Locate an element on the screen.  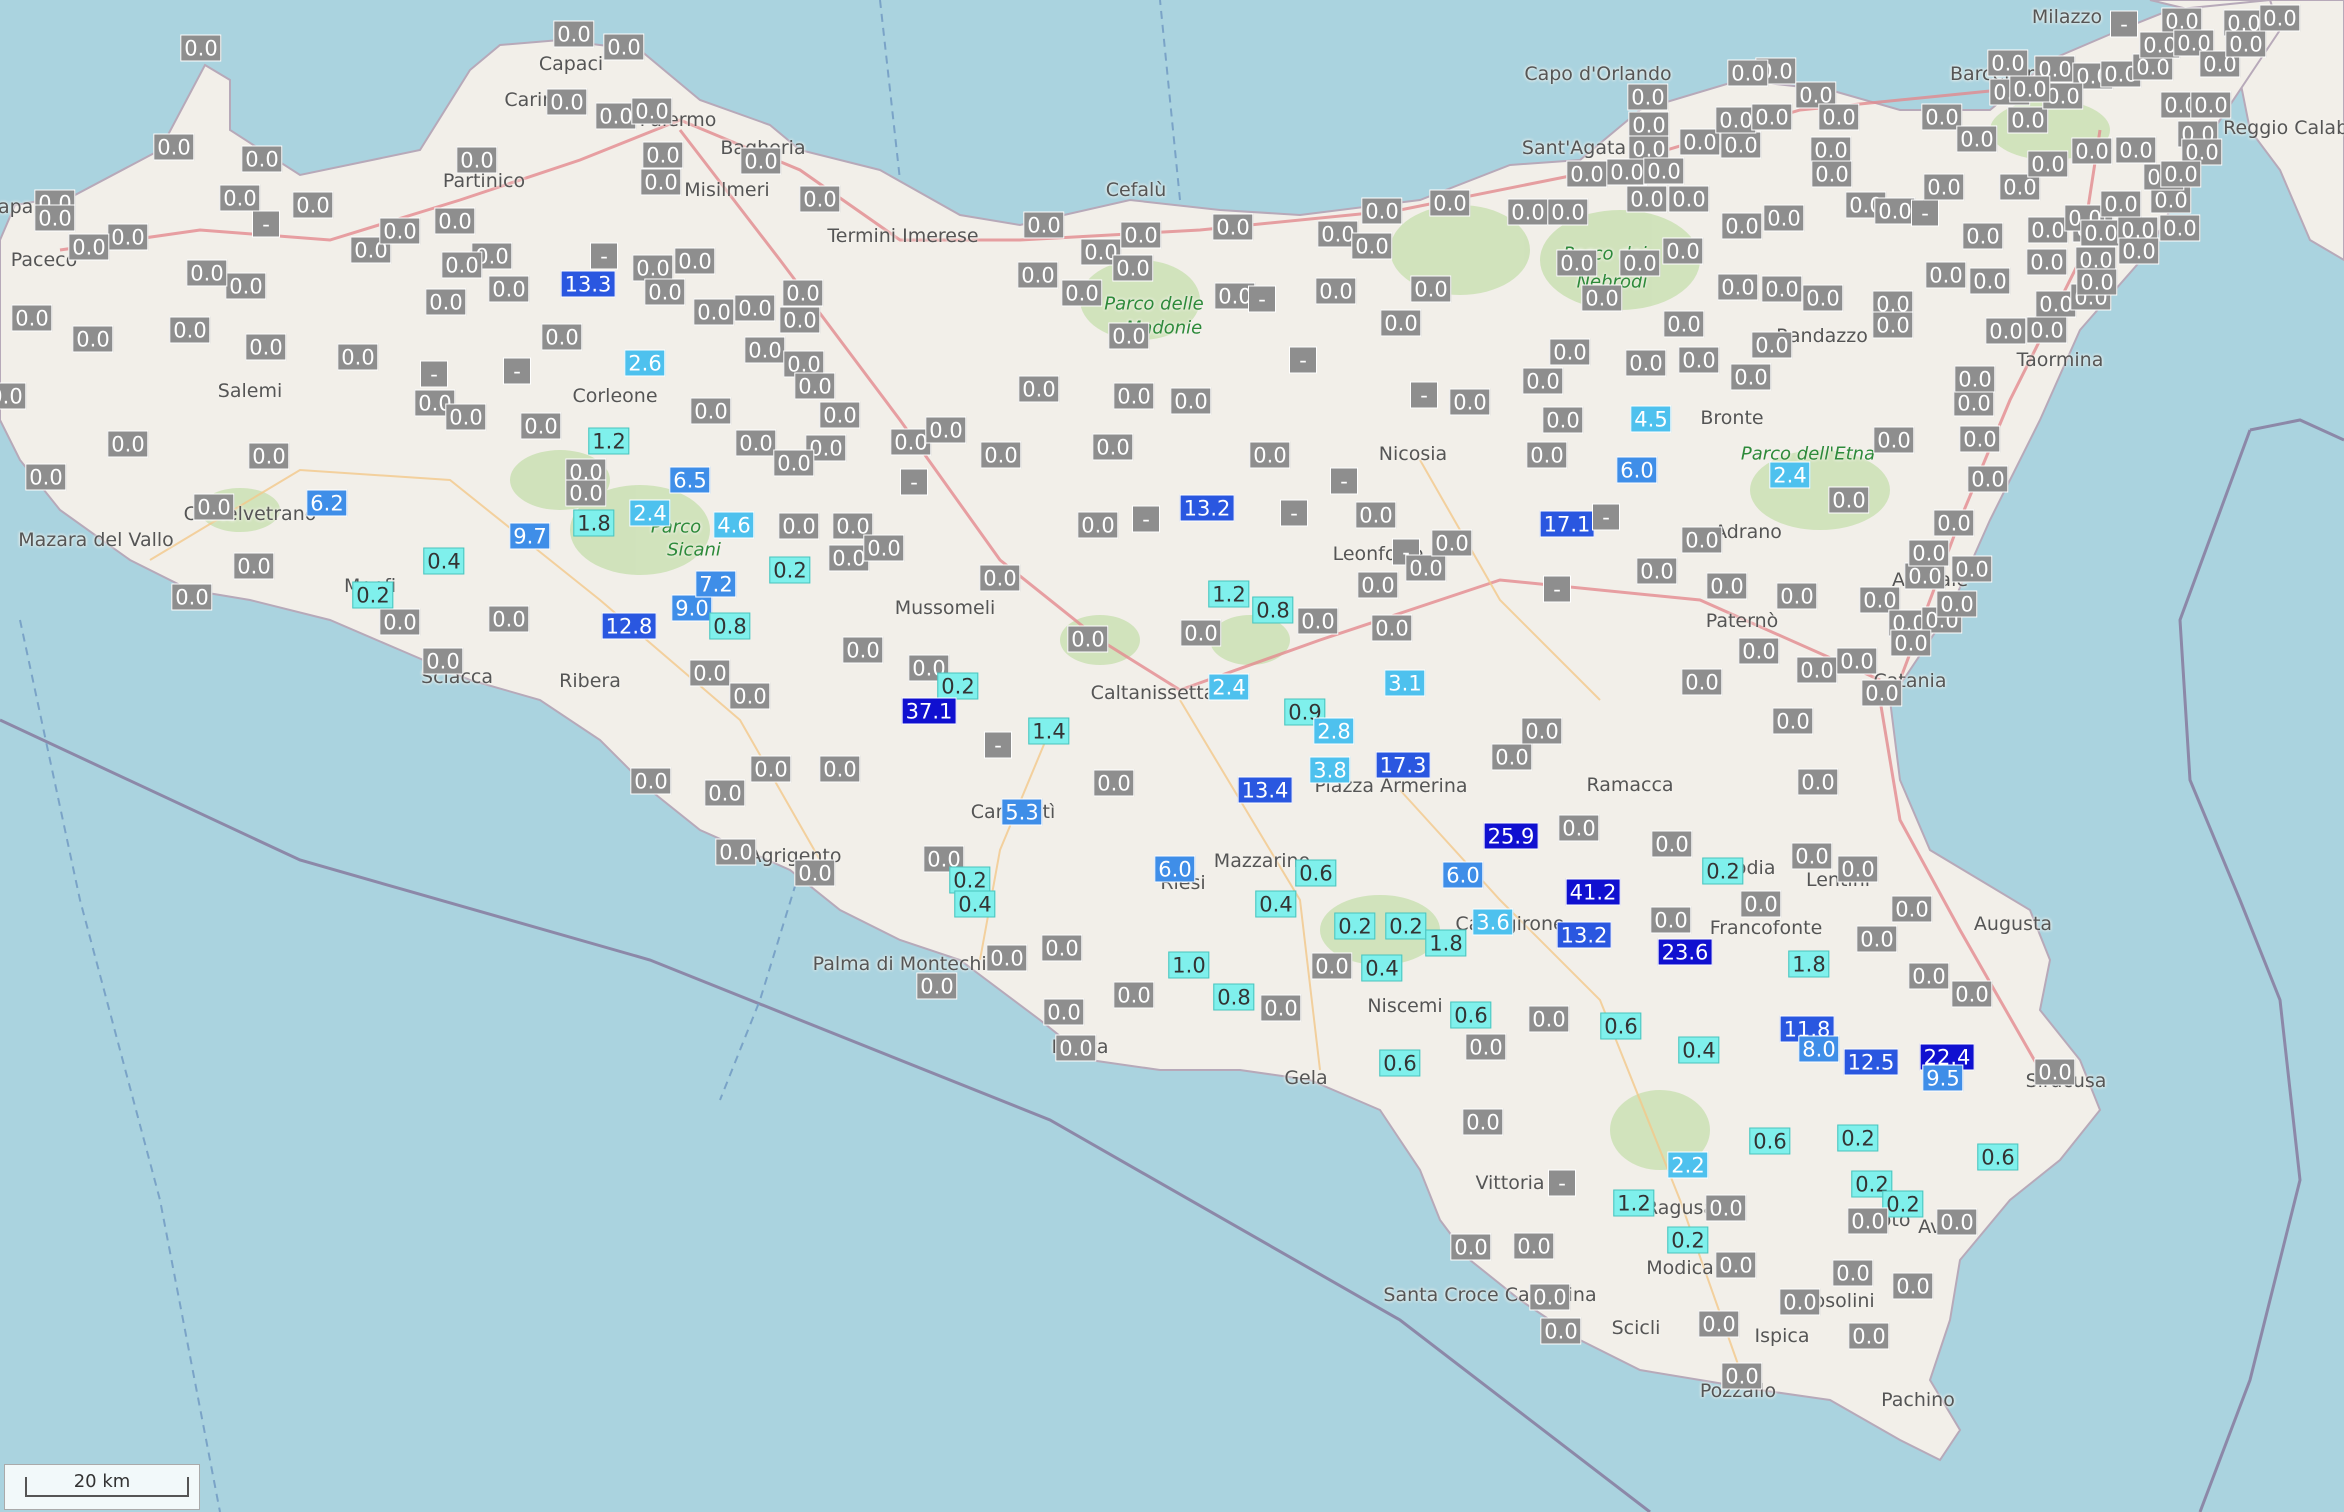
station-marker: 9.5 is located at coordinates (1943, 1078).